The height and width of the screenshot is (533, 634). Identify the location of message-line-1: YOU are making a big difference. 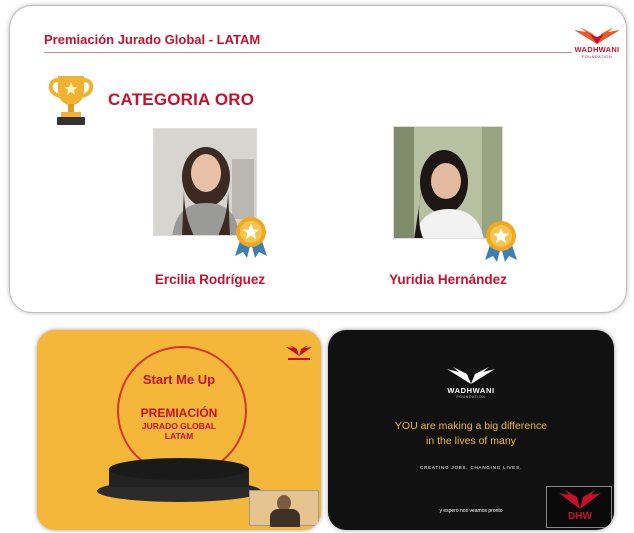
(471, 426).